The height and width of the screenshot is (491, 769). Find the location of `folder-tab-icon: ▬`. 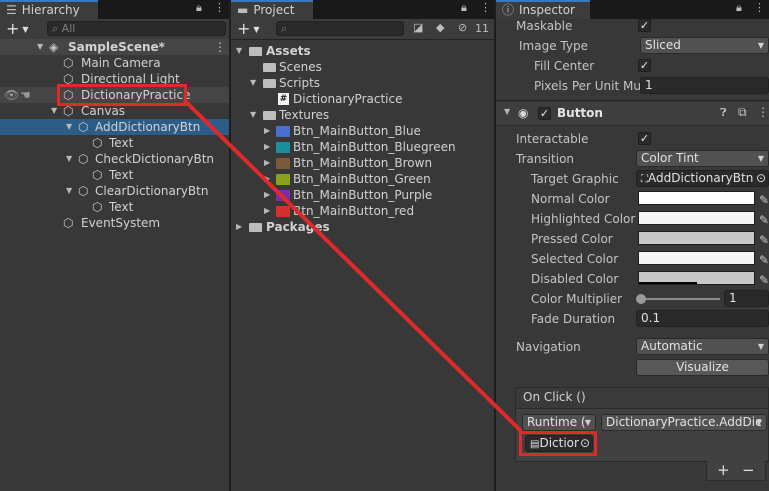

folder-tab-icon: ▬ is located at coordinates (243, 10).